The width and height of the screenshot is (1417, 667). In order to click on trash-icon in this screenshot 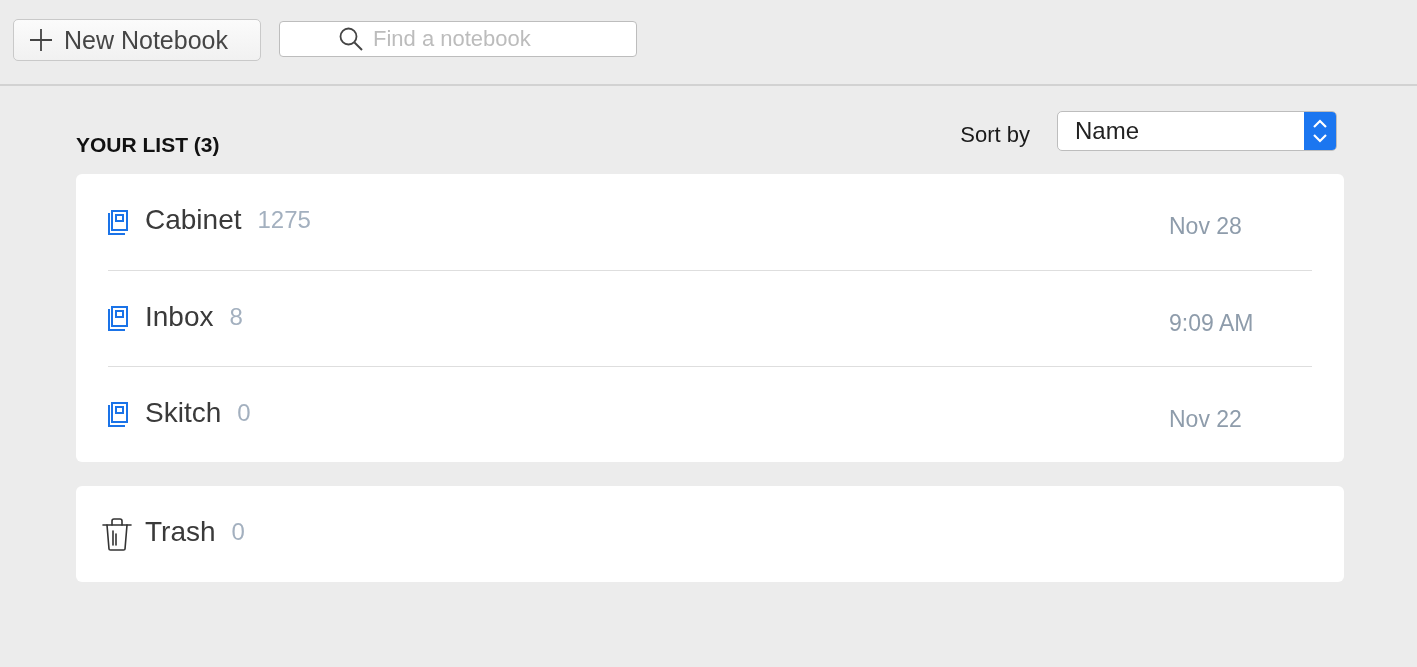, I will do `click(117, 534)`.